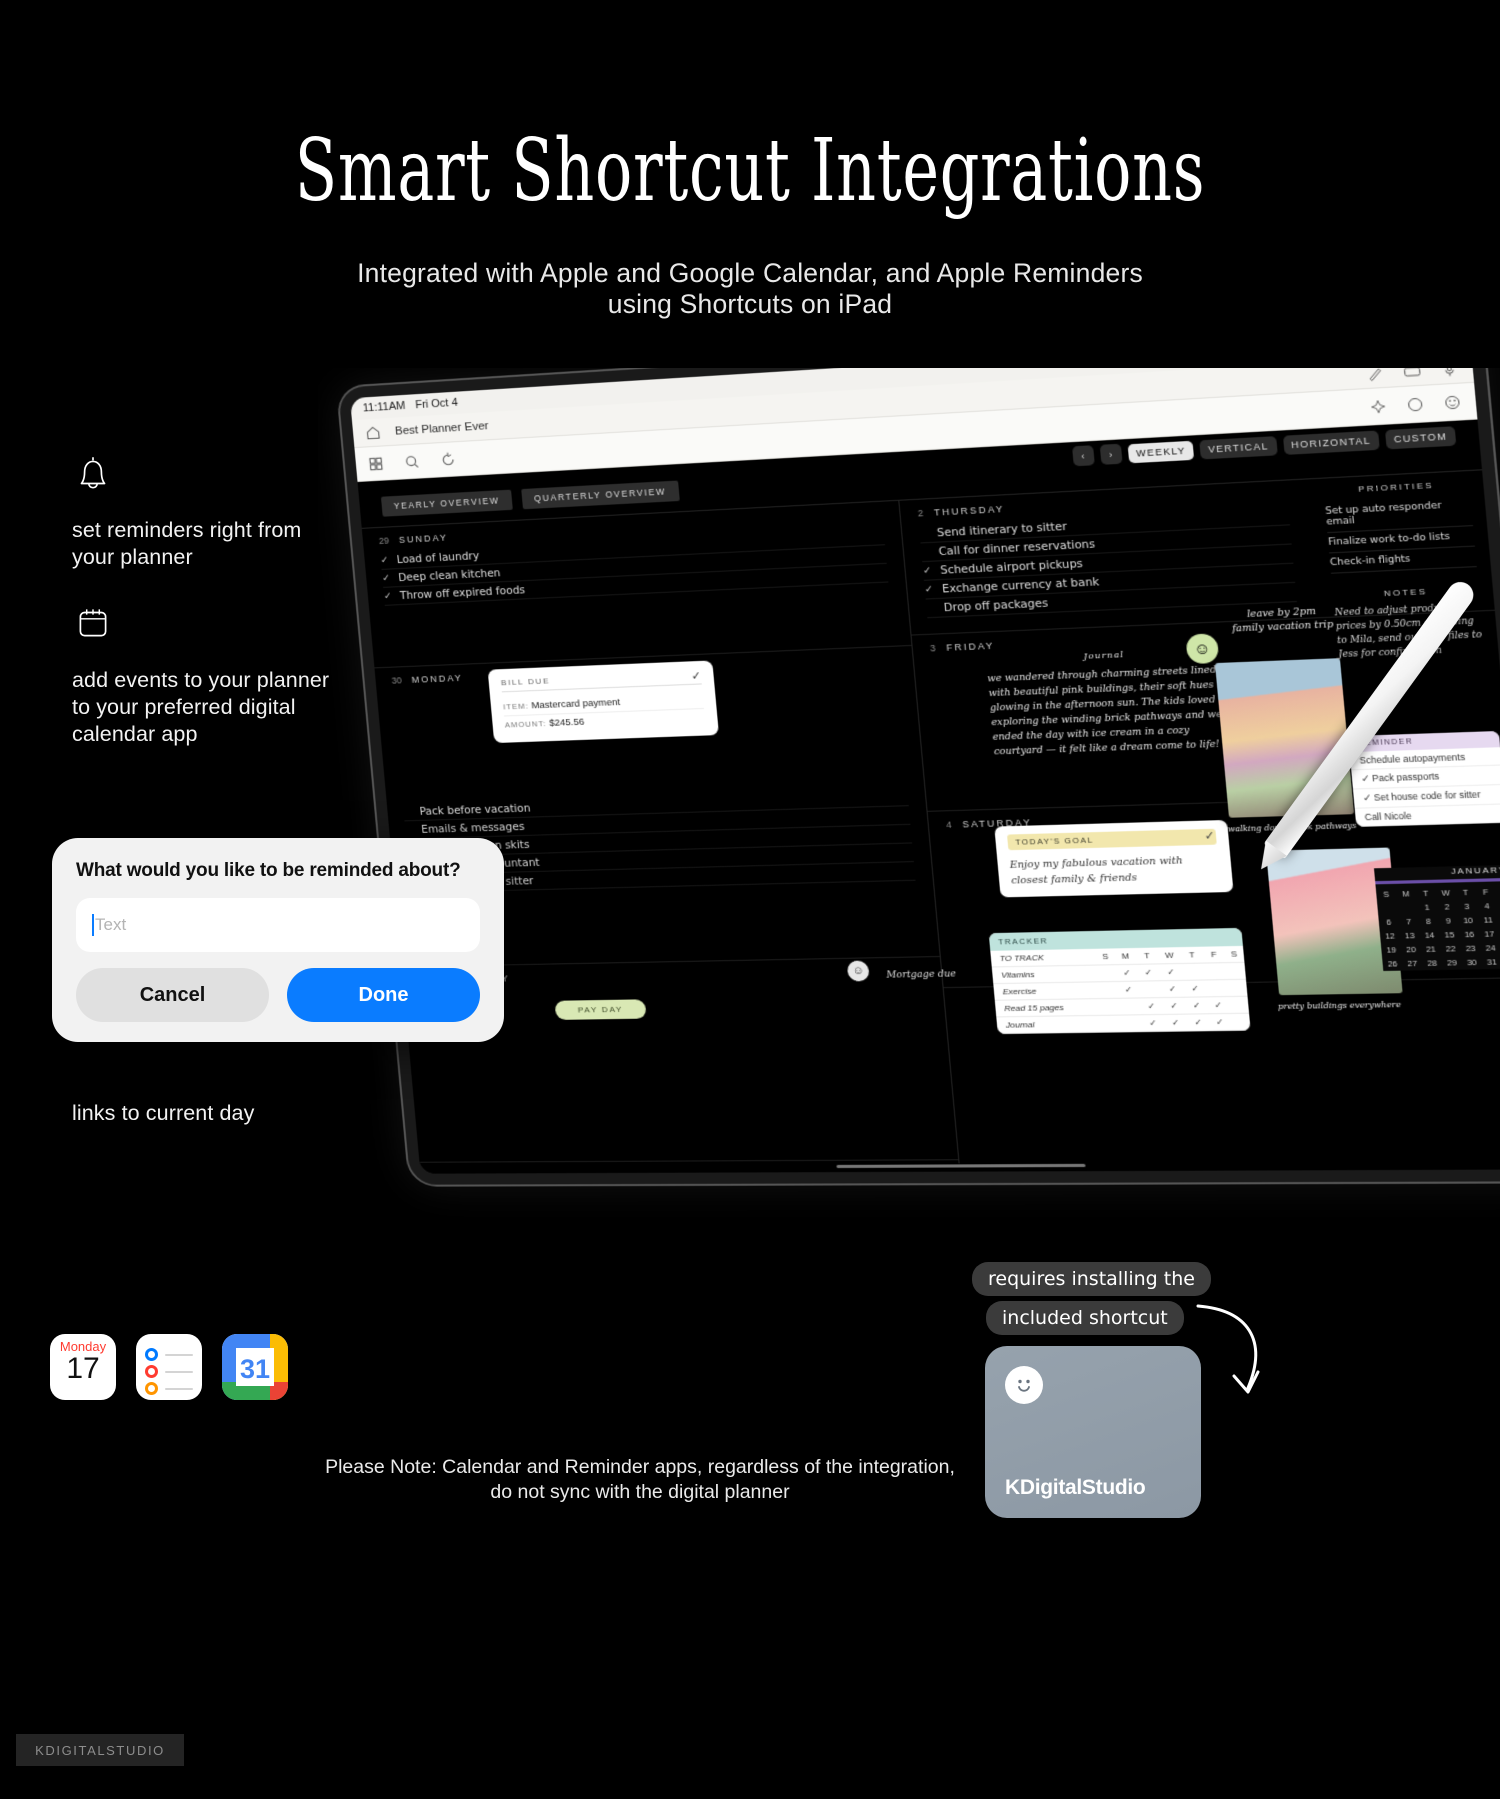  Describe the element at coordinates (383, 995) in the screenshot. I see `done-button: Done` at that location.